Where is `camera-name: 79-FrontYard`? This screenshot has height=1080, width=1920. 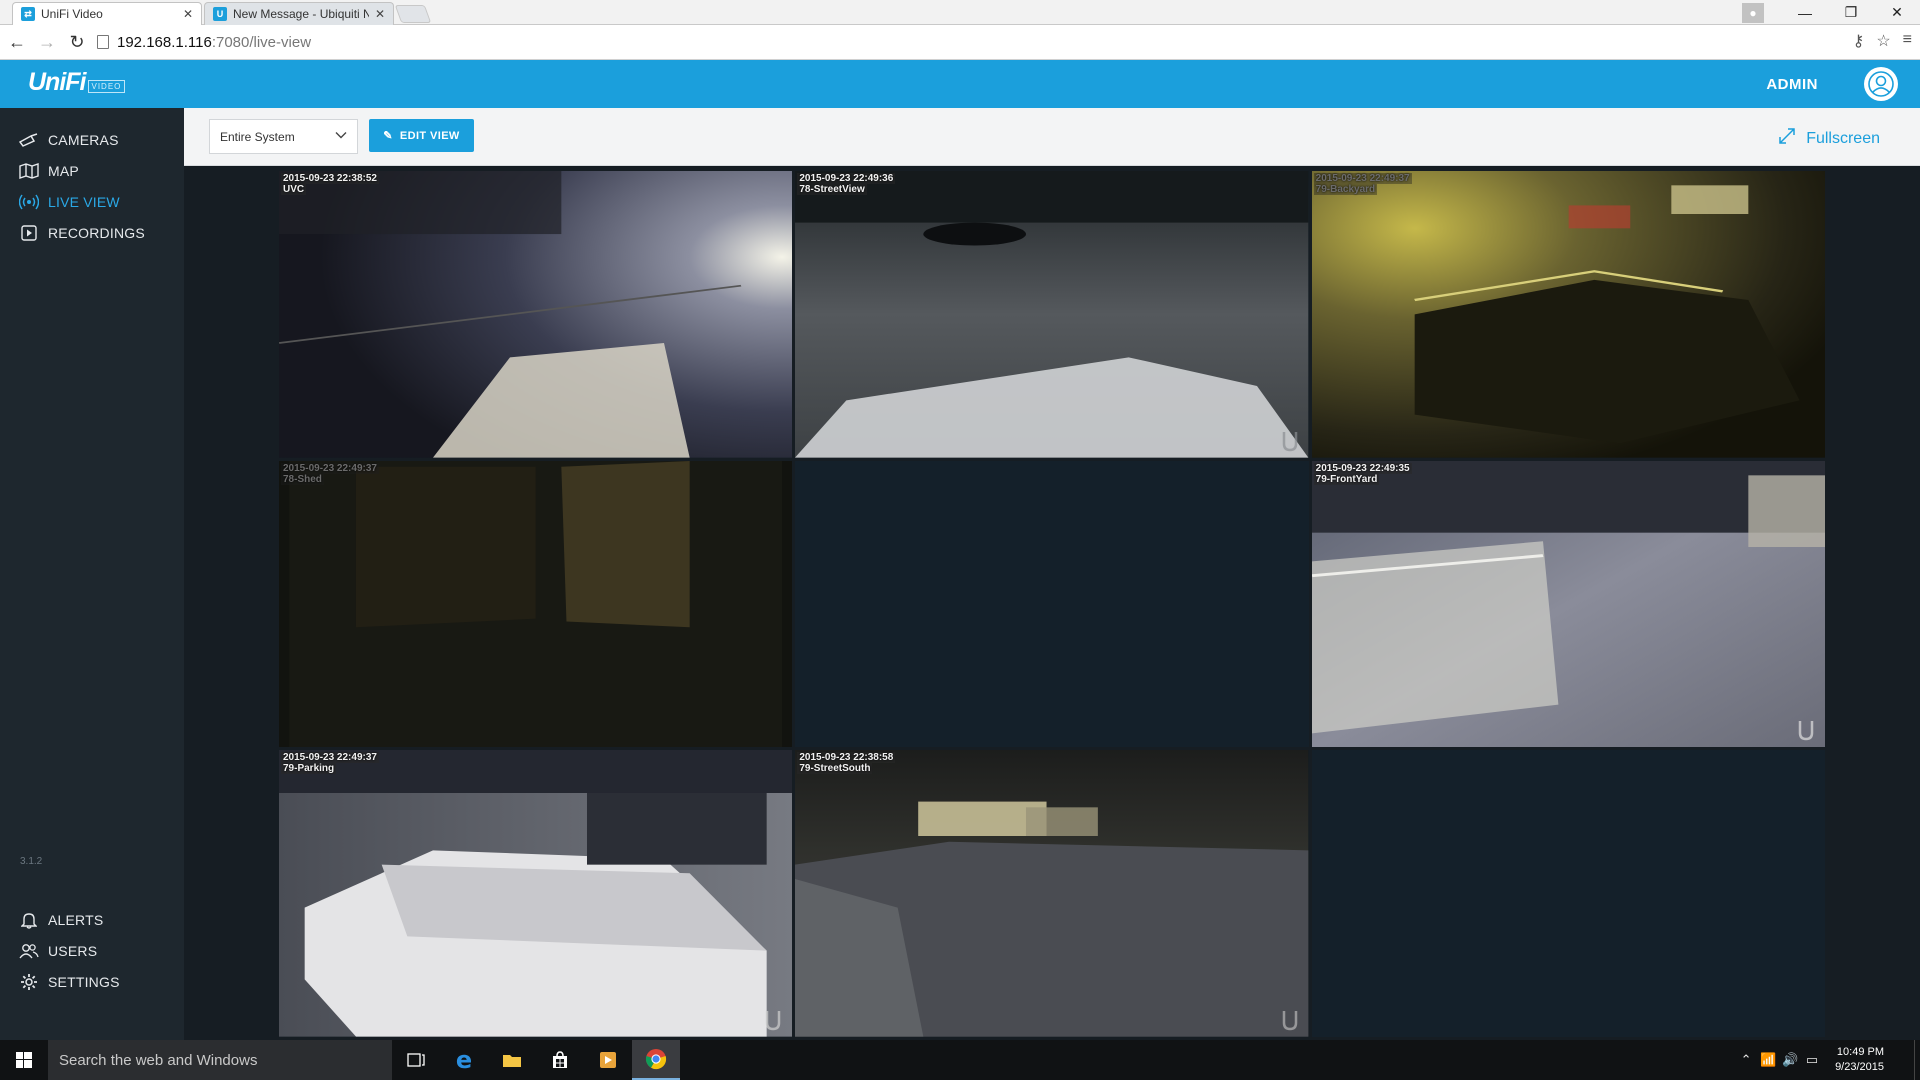
camera-name: 79-FrontYard is located at coordinates (1346, 479).